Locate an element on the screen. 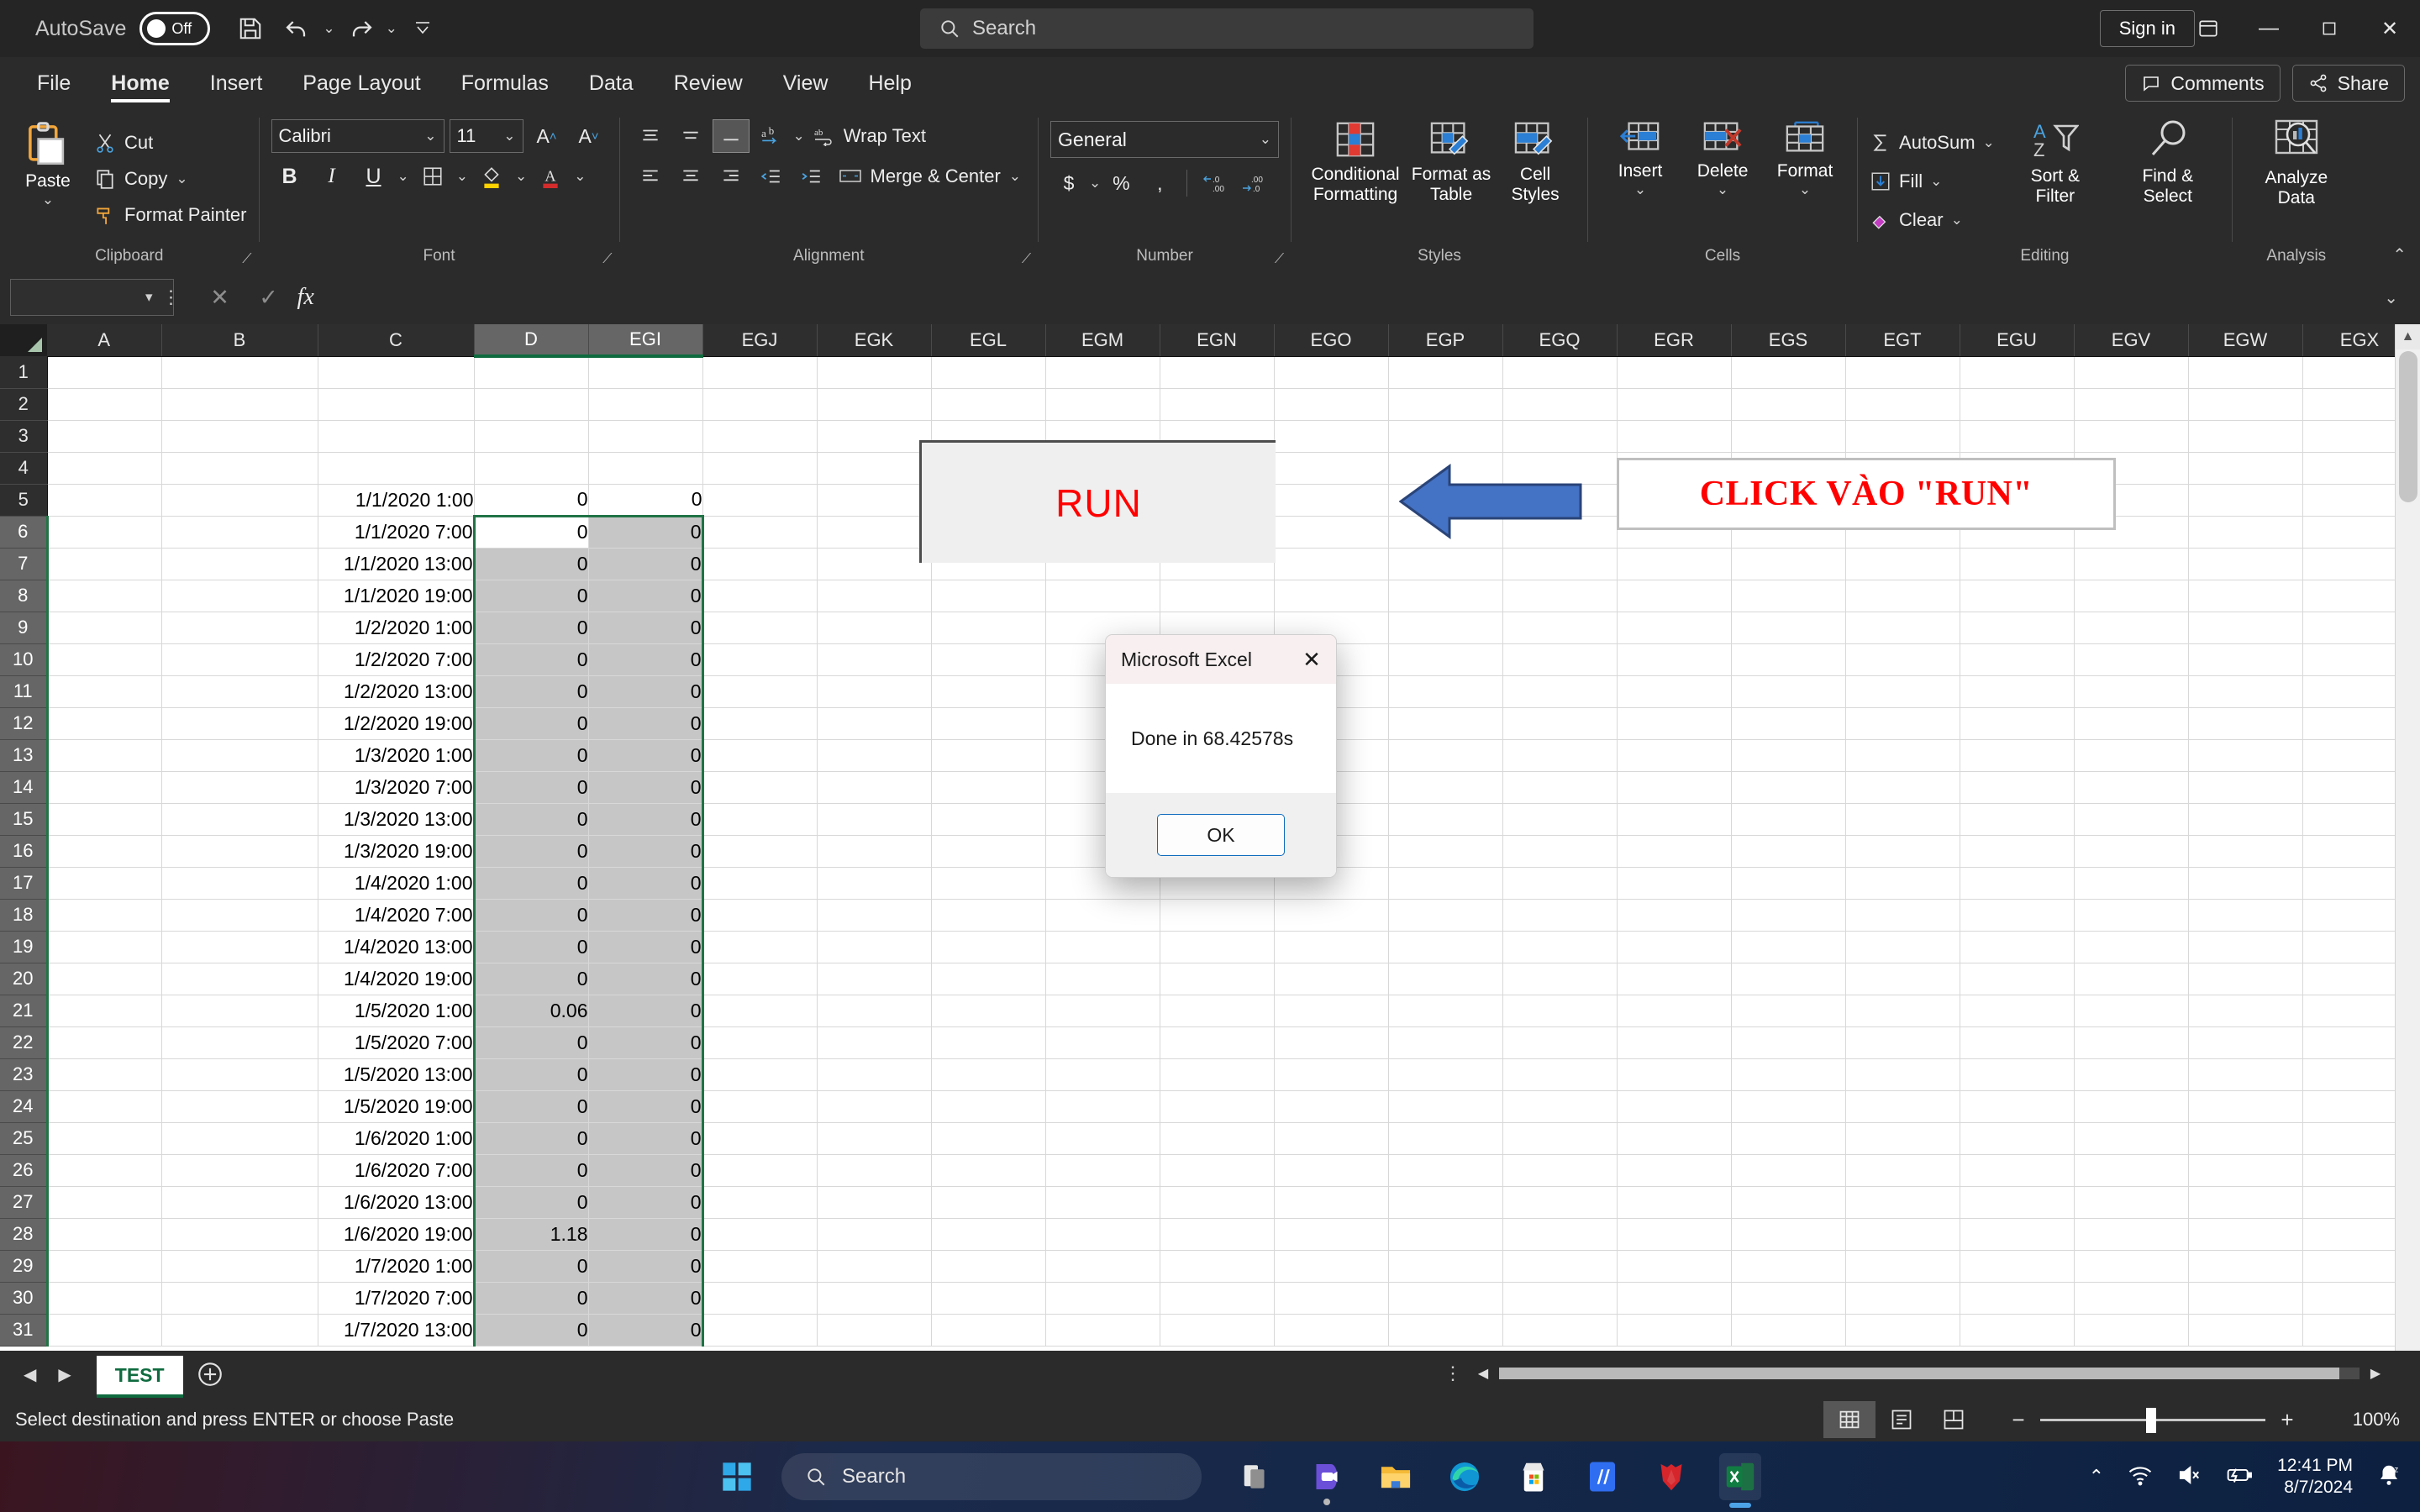 The image size is (2420, 1512). cell-EGJ9 is located at coordinates (760, 628).